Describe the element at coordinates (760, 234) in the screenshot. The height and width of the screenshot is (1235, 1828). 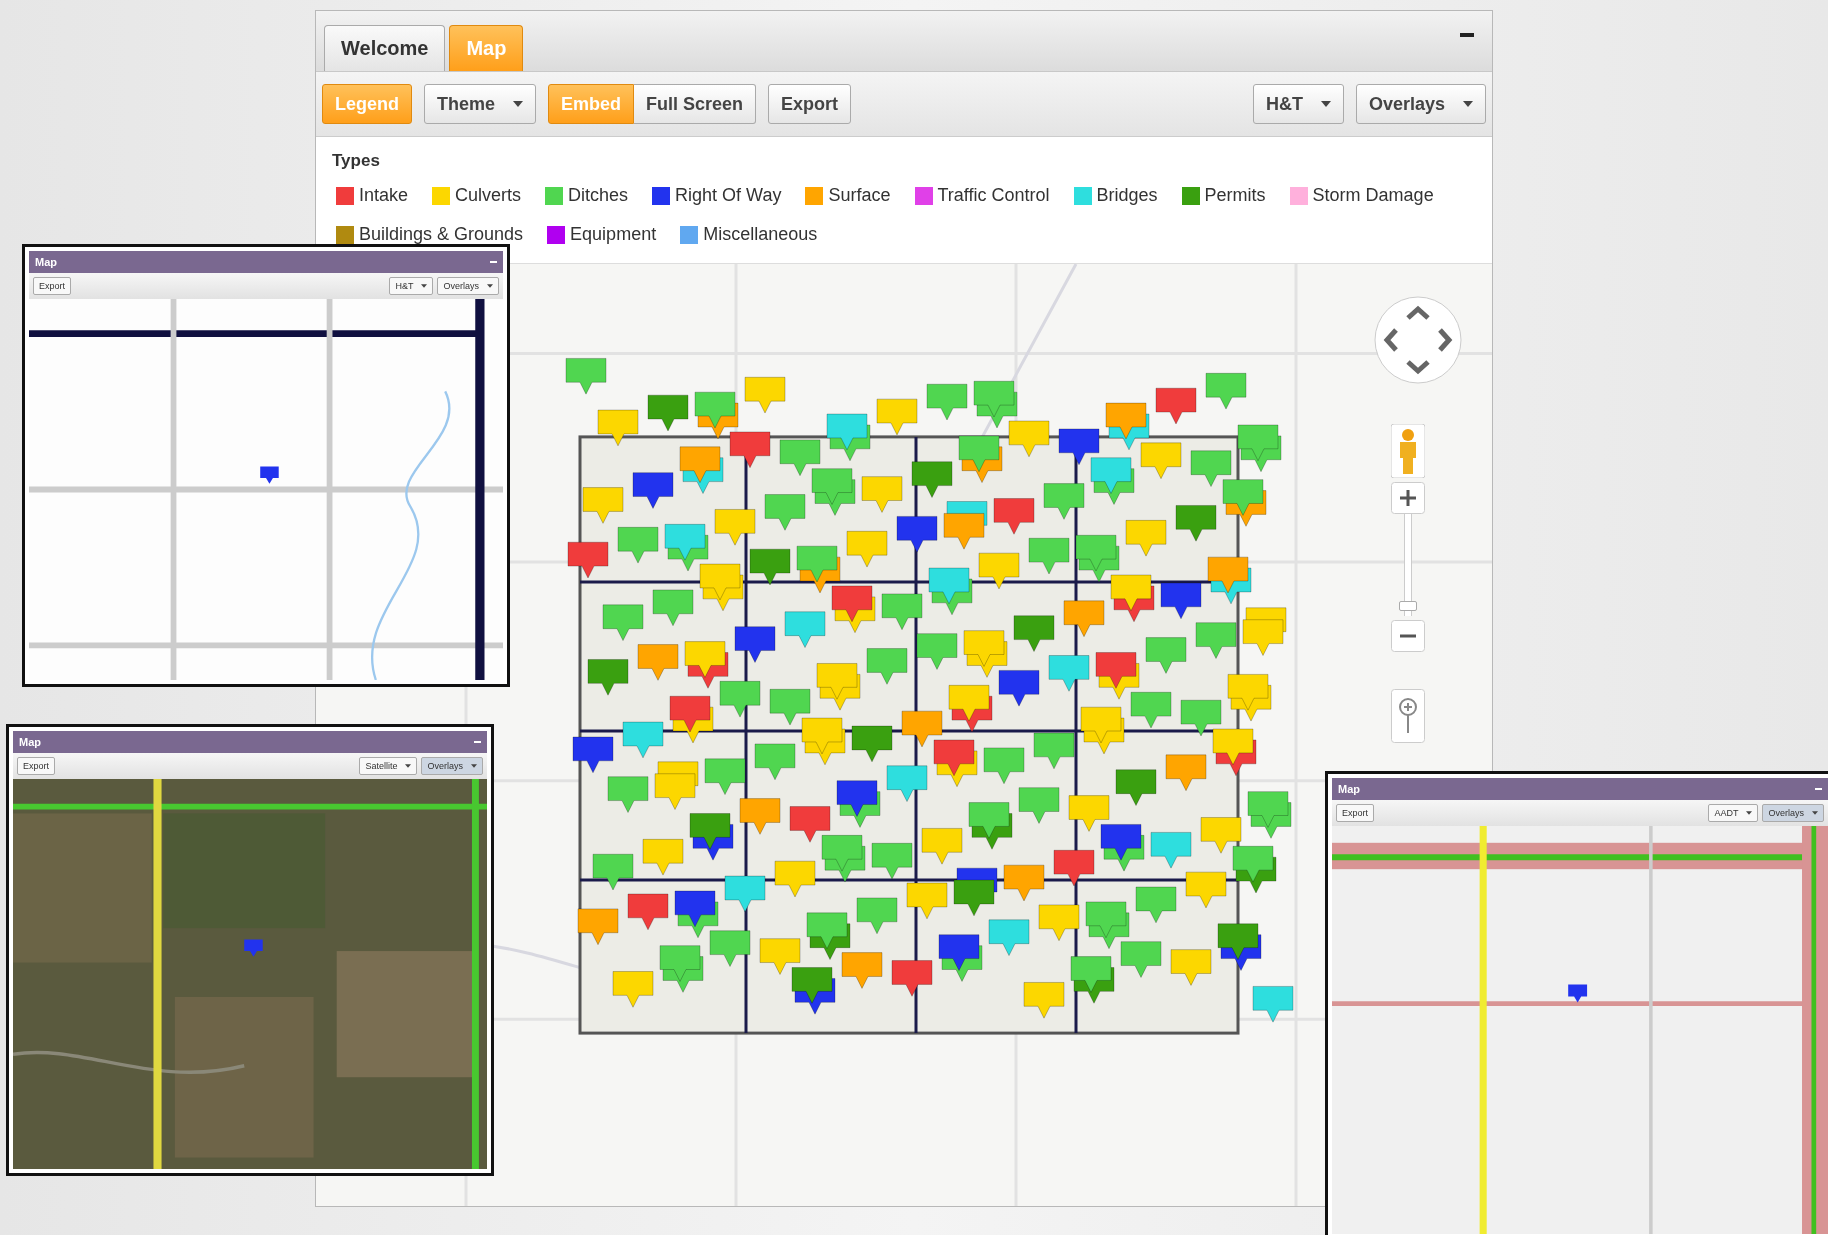
I see `legend-label: Miscellaneous` at that location.